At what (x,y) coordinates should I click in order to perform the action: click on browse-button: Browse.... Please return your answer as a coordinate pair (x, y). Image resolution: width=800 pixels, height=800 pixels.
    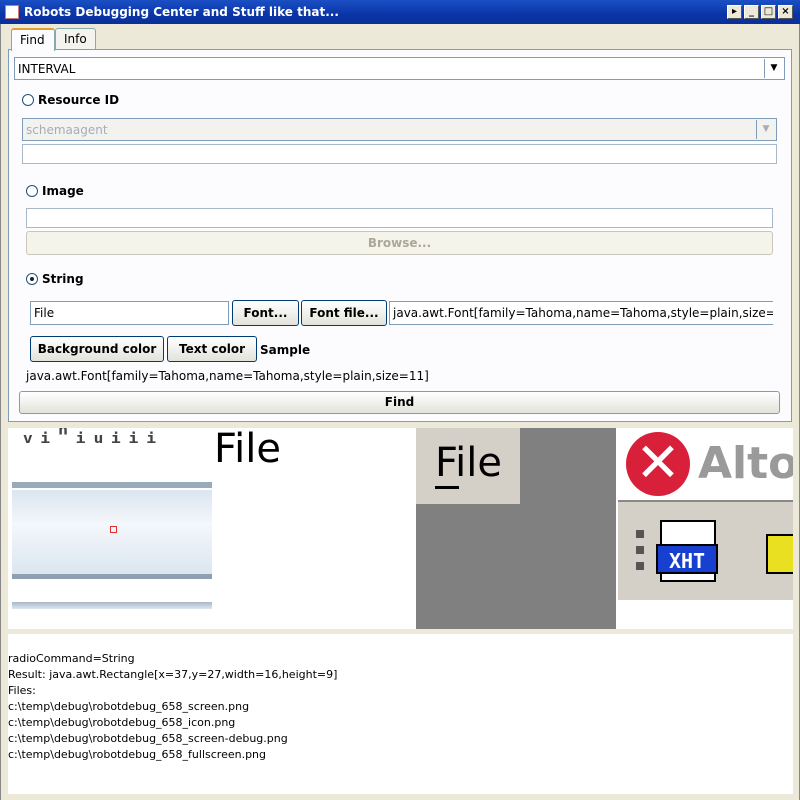
    Looking at the image, I should click on (399, 243).